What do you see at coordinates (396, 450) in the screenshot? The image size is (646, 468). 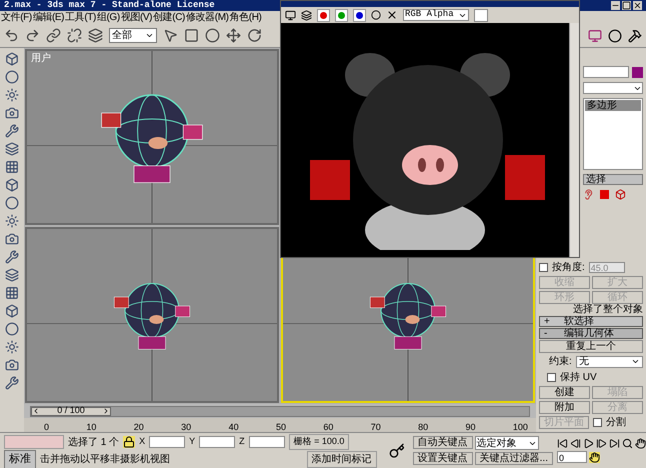 I see `key-icon` at bounding box center [396, 450].